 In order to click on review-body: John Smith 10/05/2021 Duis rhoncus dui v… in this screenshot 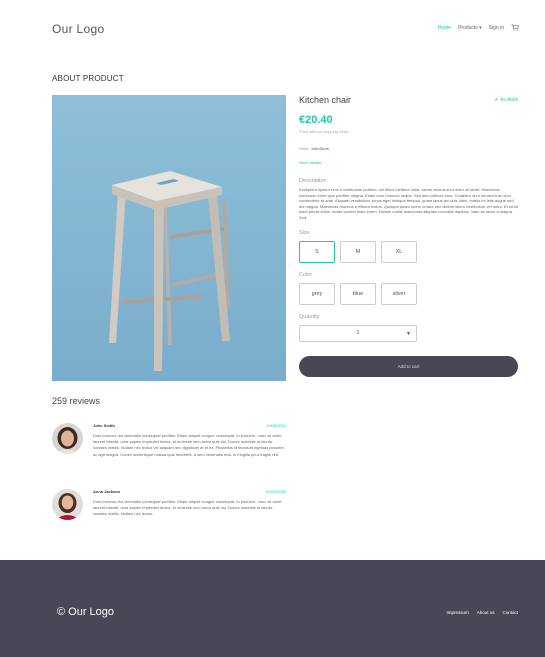, I will do `click(189, 440)`.